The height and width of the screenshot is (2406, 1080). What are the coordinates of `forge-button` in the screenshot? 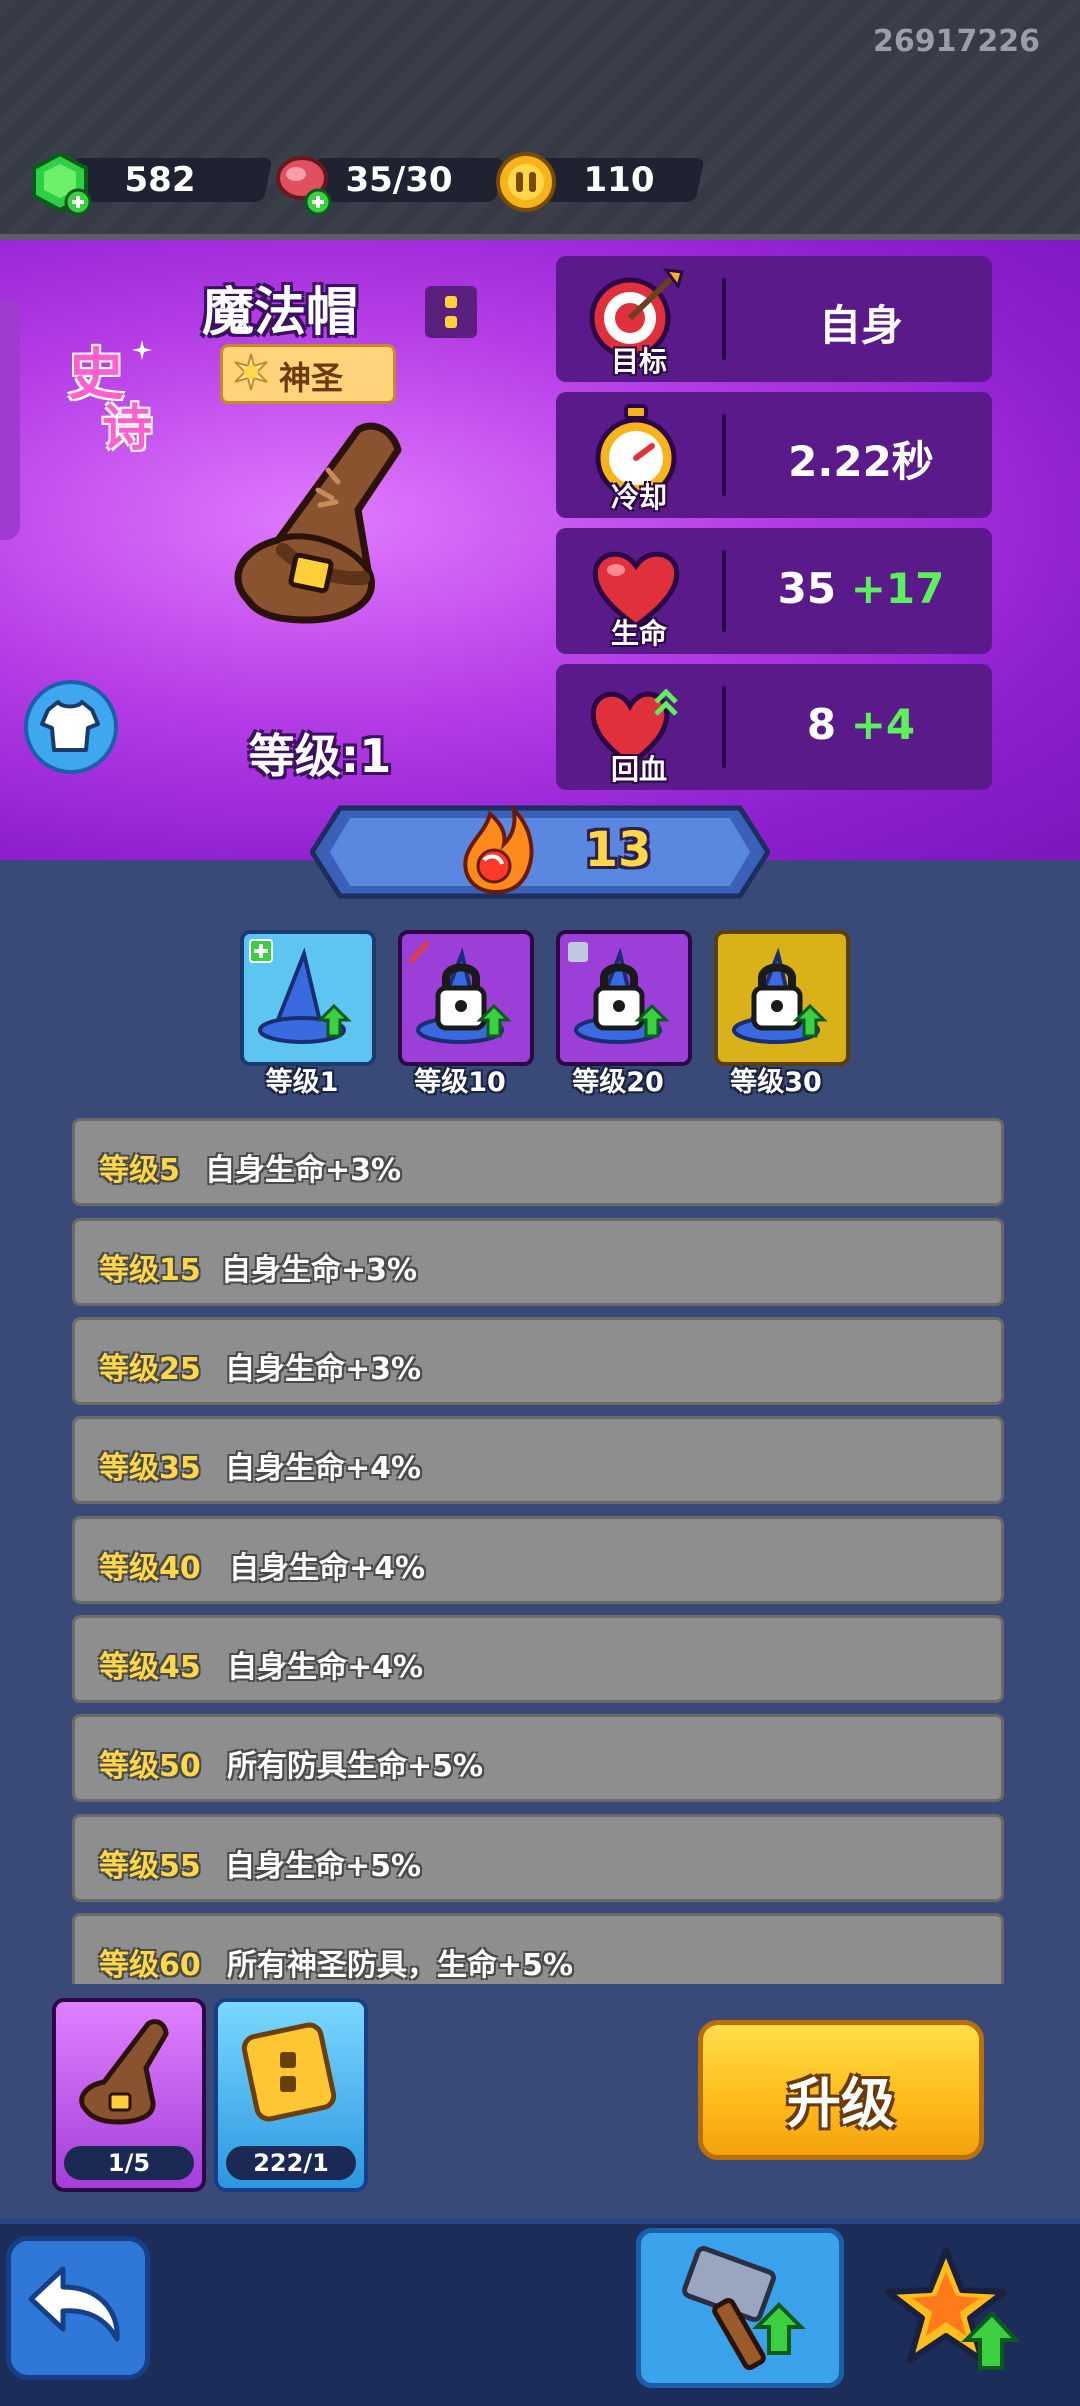 It's located at (740, 2308).